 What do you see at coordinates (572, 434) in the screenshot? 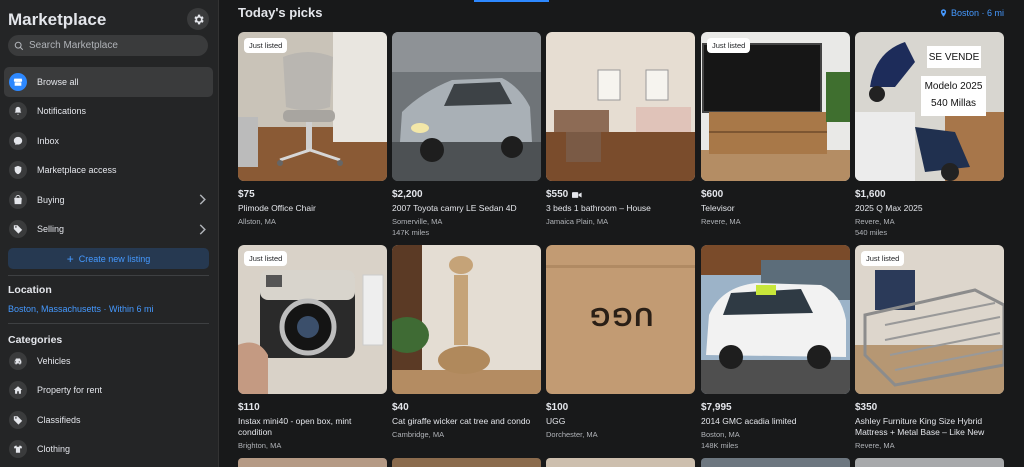
I see `listing-location: Dorchester, MA` at bounding box center [572, 434].